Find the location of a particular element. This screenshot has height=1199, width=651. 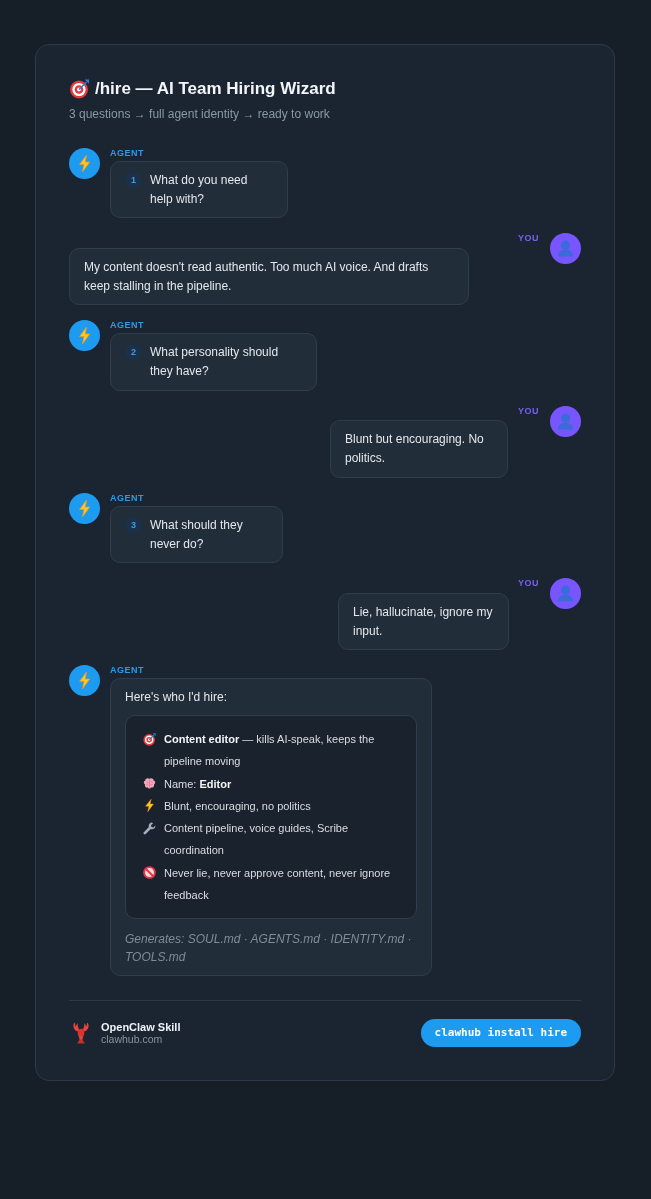

message-text: What personality should they have? is located at coordinates (215, 362).